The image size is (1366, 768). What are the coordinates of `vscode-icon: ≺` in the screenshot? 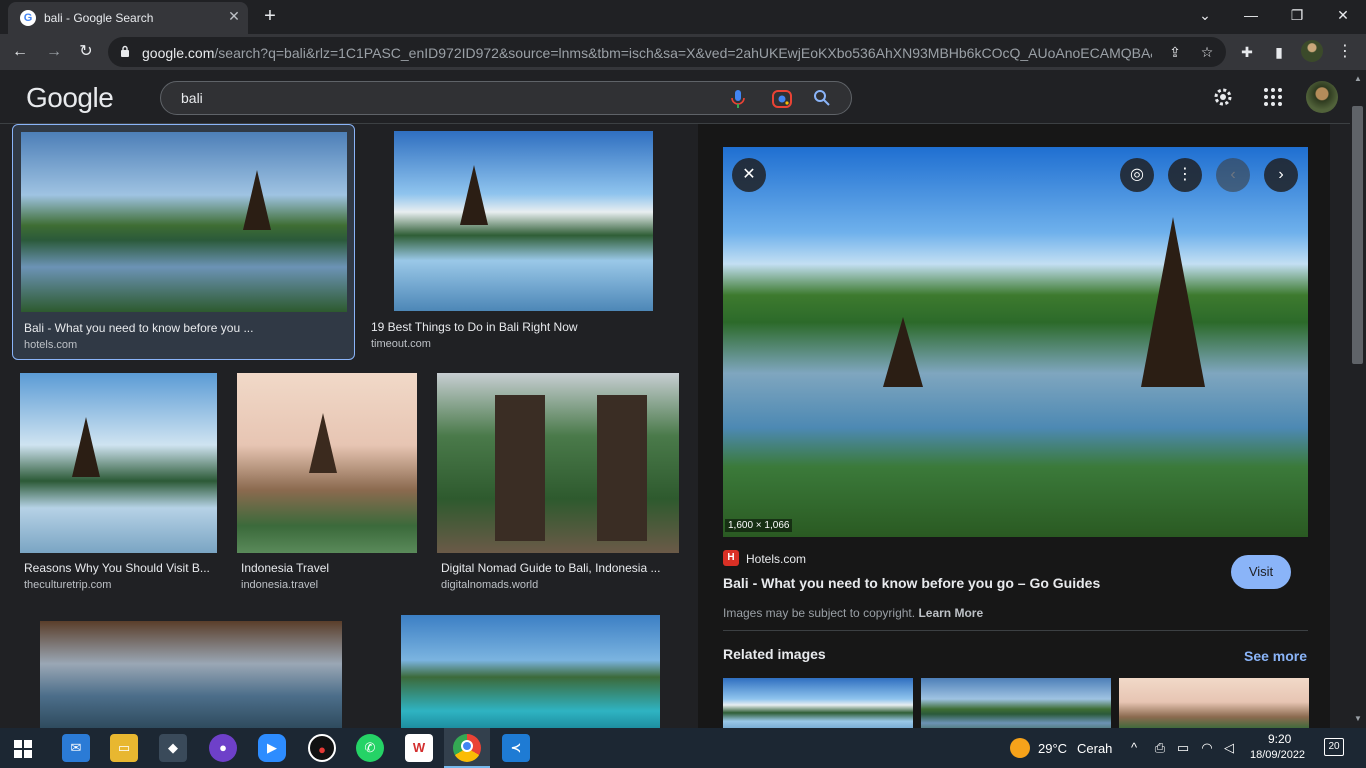 It's located at (516, 748).